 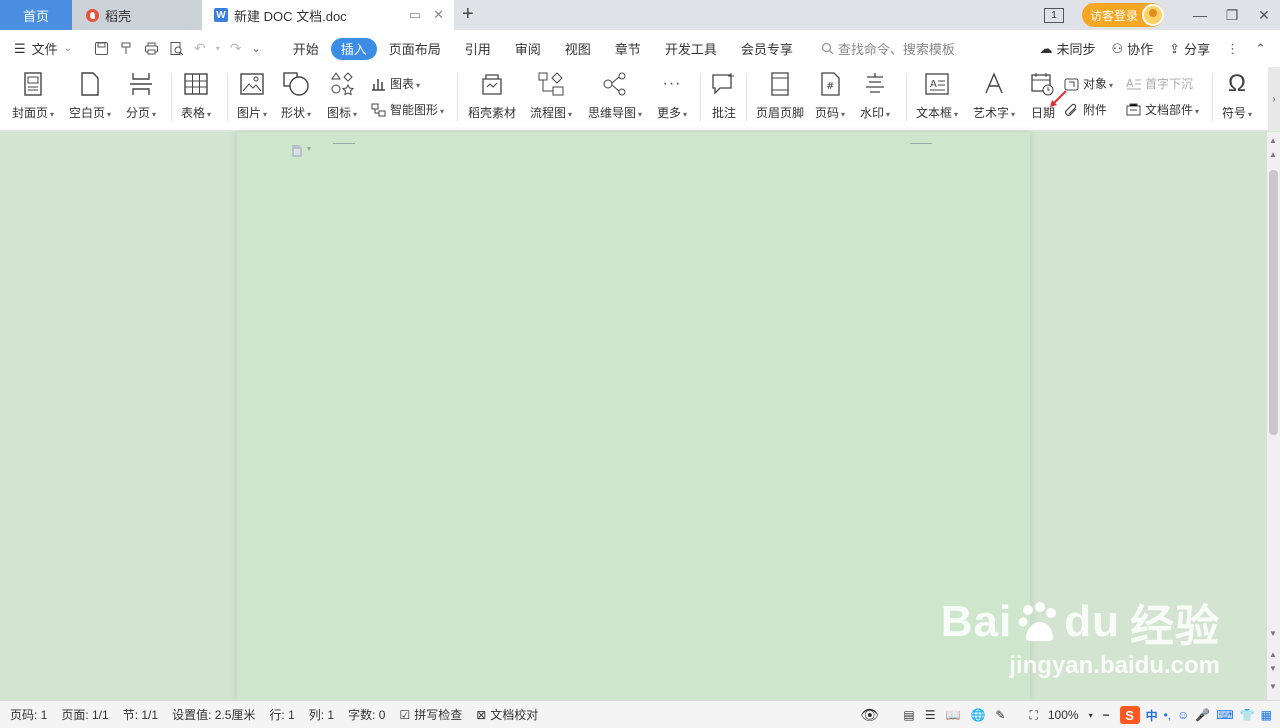 What do you see at coordinates (1033, 715) in the screenshot?
I see `fit-zoom-icon: ⛶` at bounding box center [1033, 715].